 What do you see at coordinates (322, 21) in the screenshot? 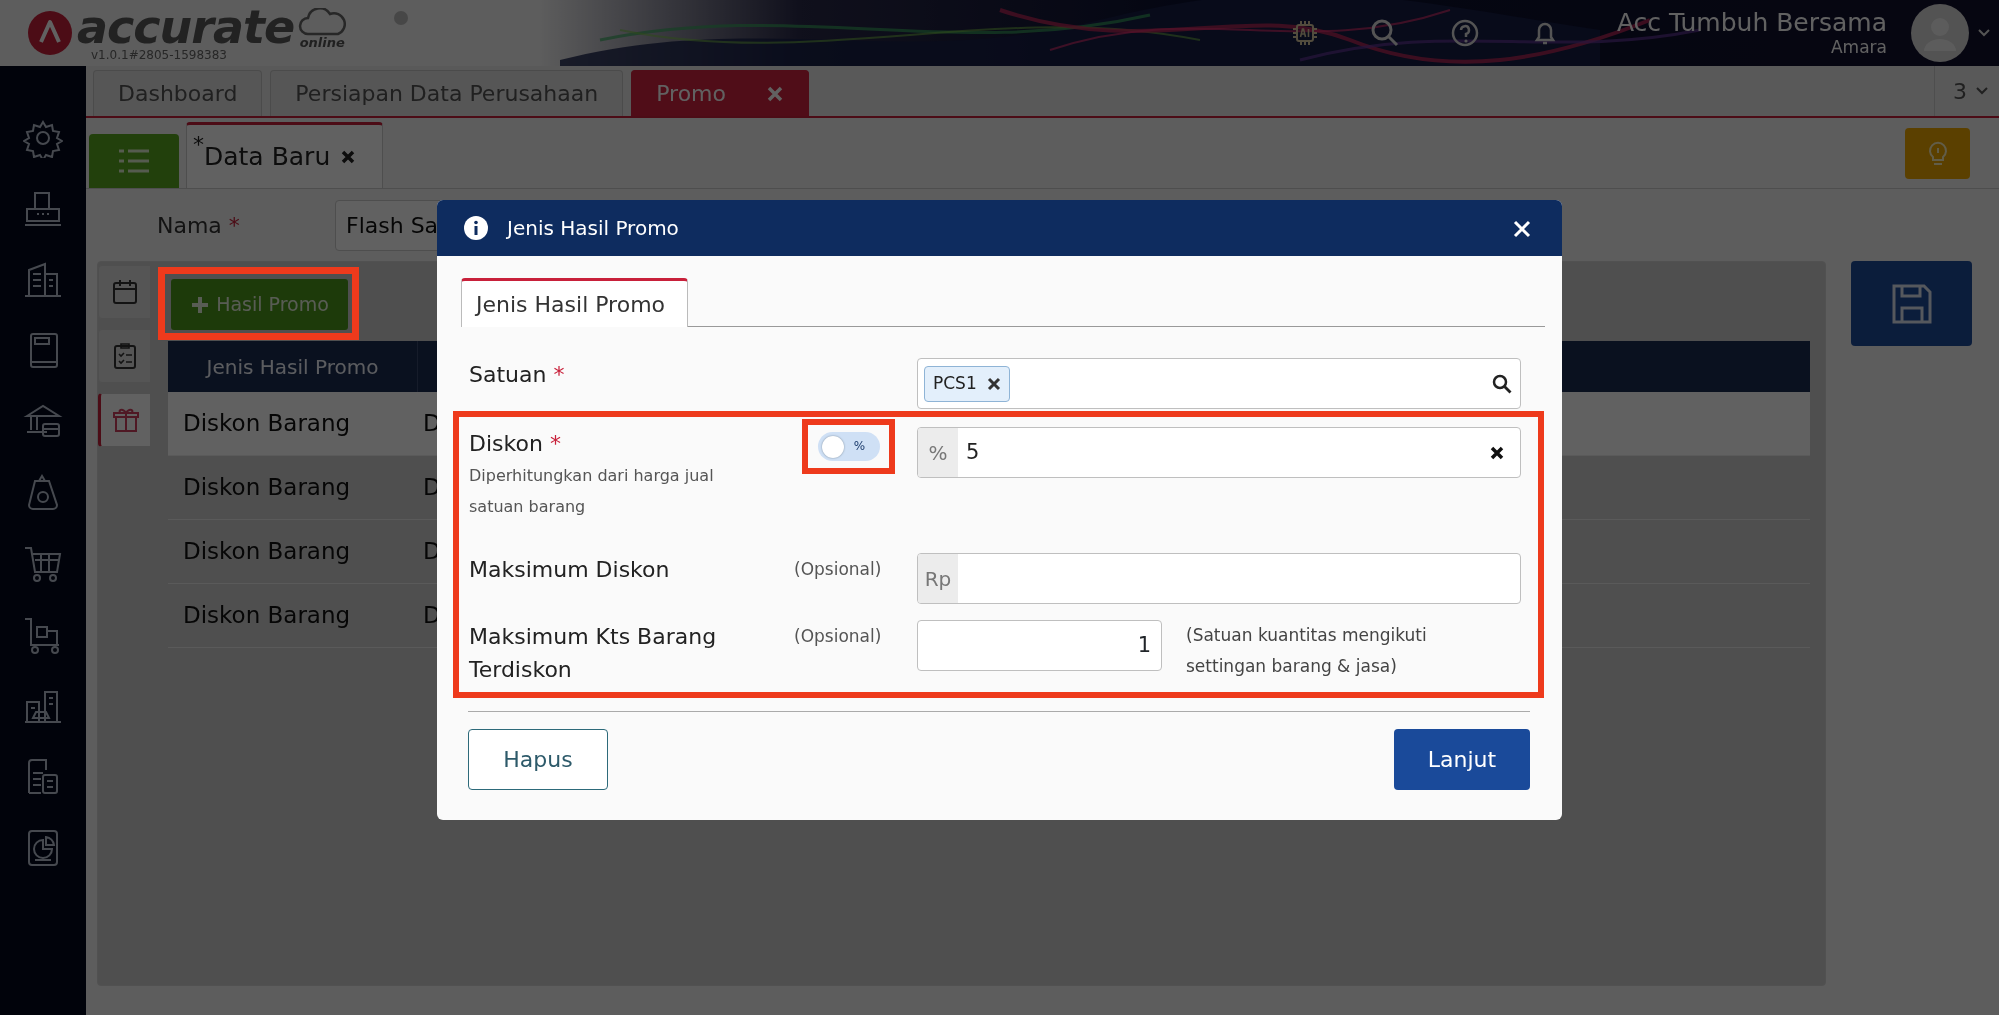
I see `cloud-icon` at bounding box center [322, 21].